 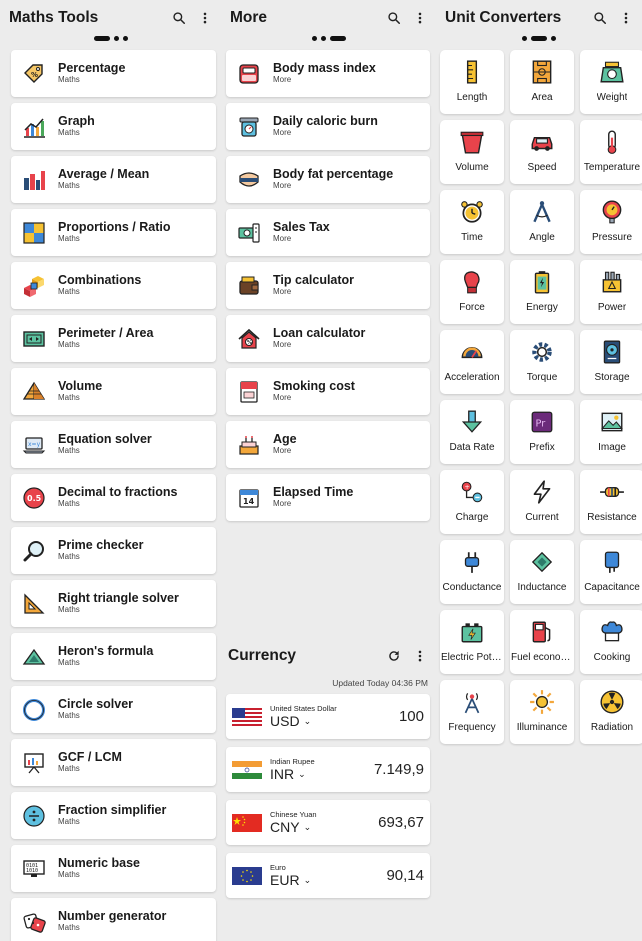 I want to click on unit-tile-current: Current, so click(x=542, y=502).